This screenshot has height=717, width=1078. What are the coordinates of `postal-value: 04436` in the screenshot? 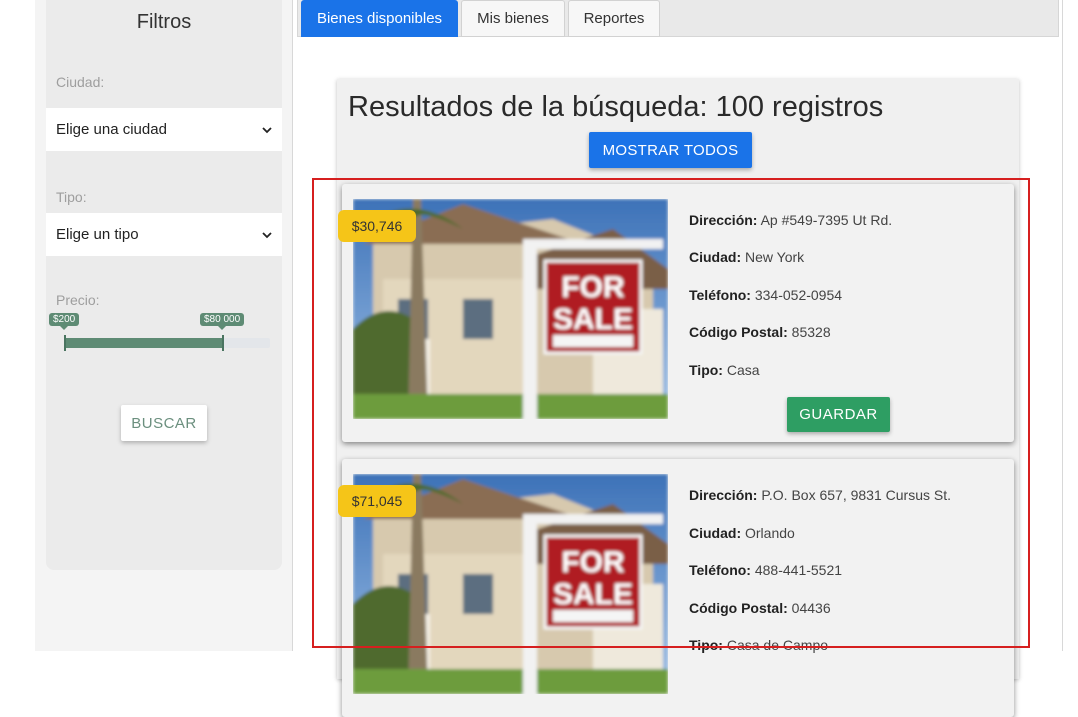 It's located at (811, 608).